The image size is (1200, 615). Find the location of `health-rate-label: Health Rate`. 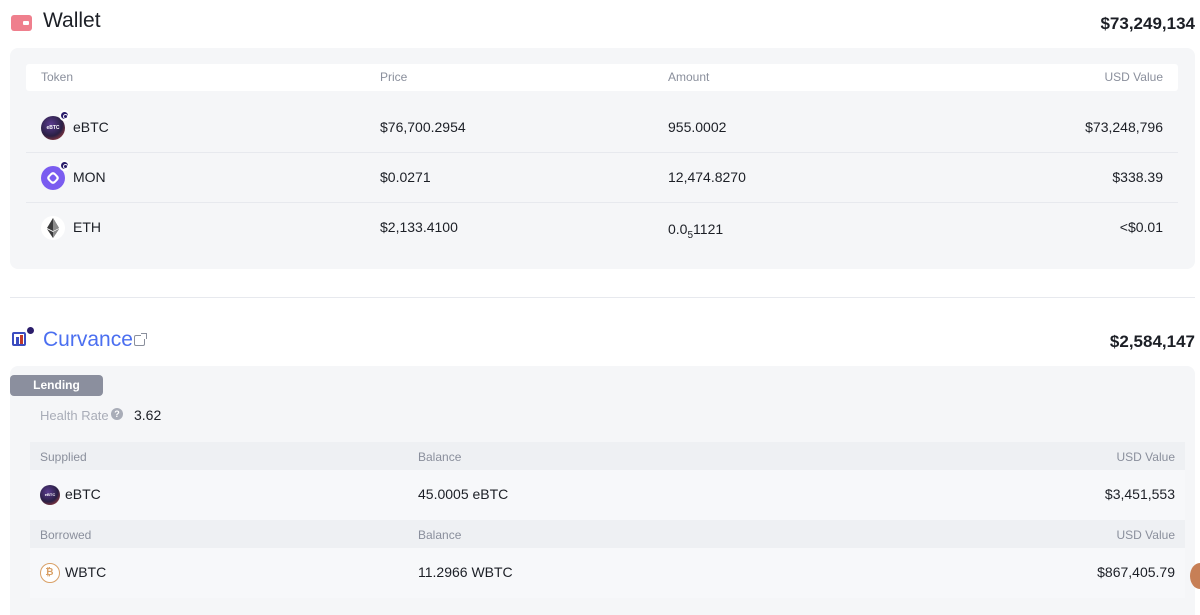

health-rate-label: Health Rate is located at coordinates (74, 415).